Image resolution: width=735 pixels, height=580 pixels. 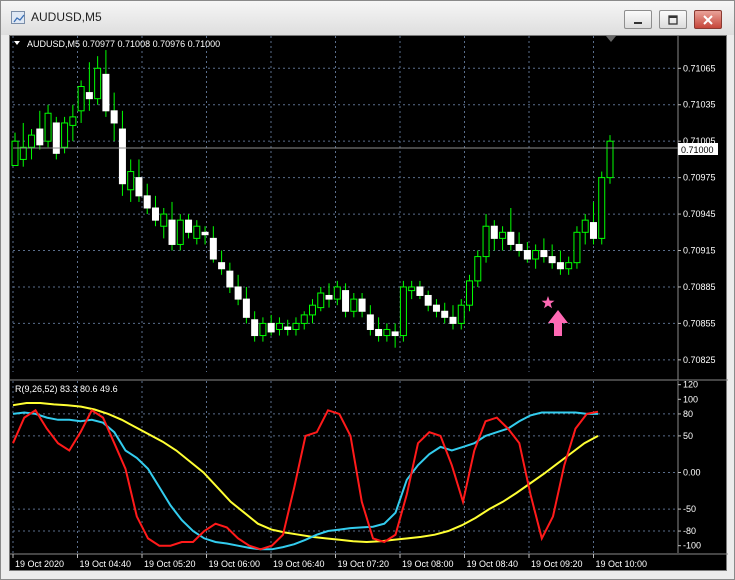 What do you see at coordinates (708, 19) in the screenshot?
I see `close-button` at bounding box center [708, 19].